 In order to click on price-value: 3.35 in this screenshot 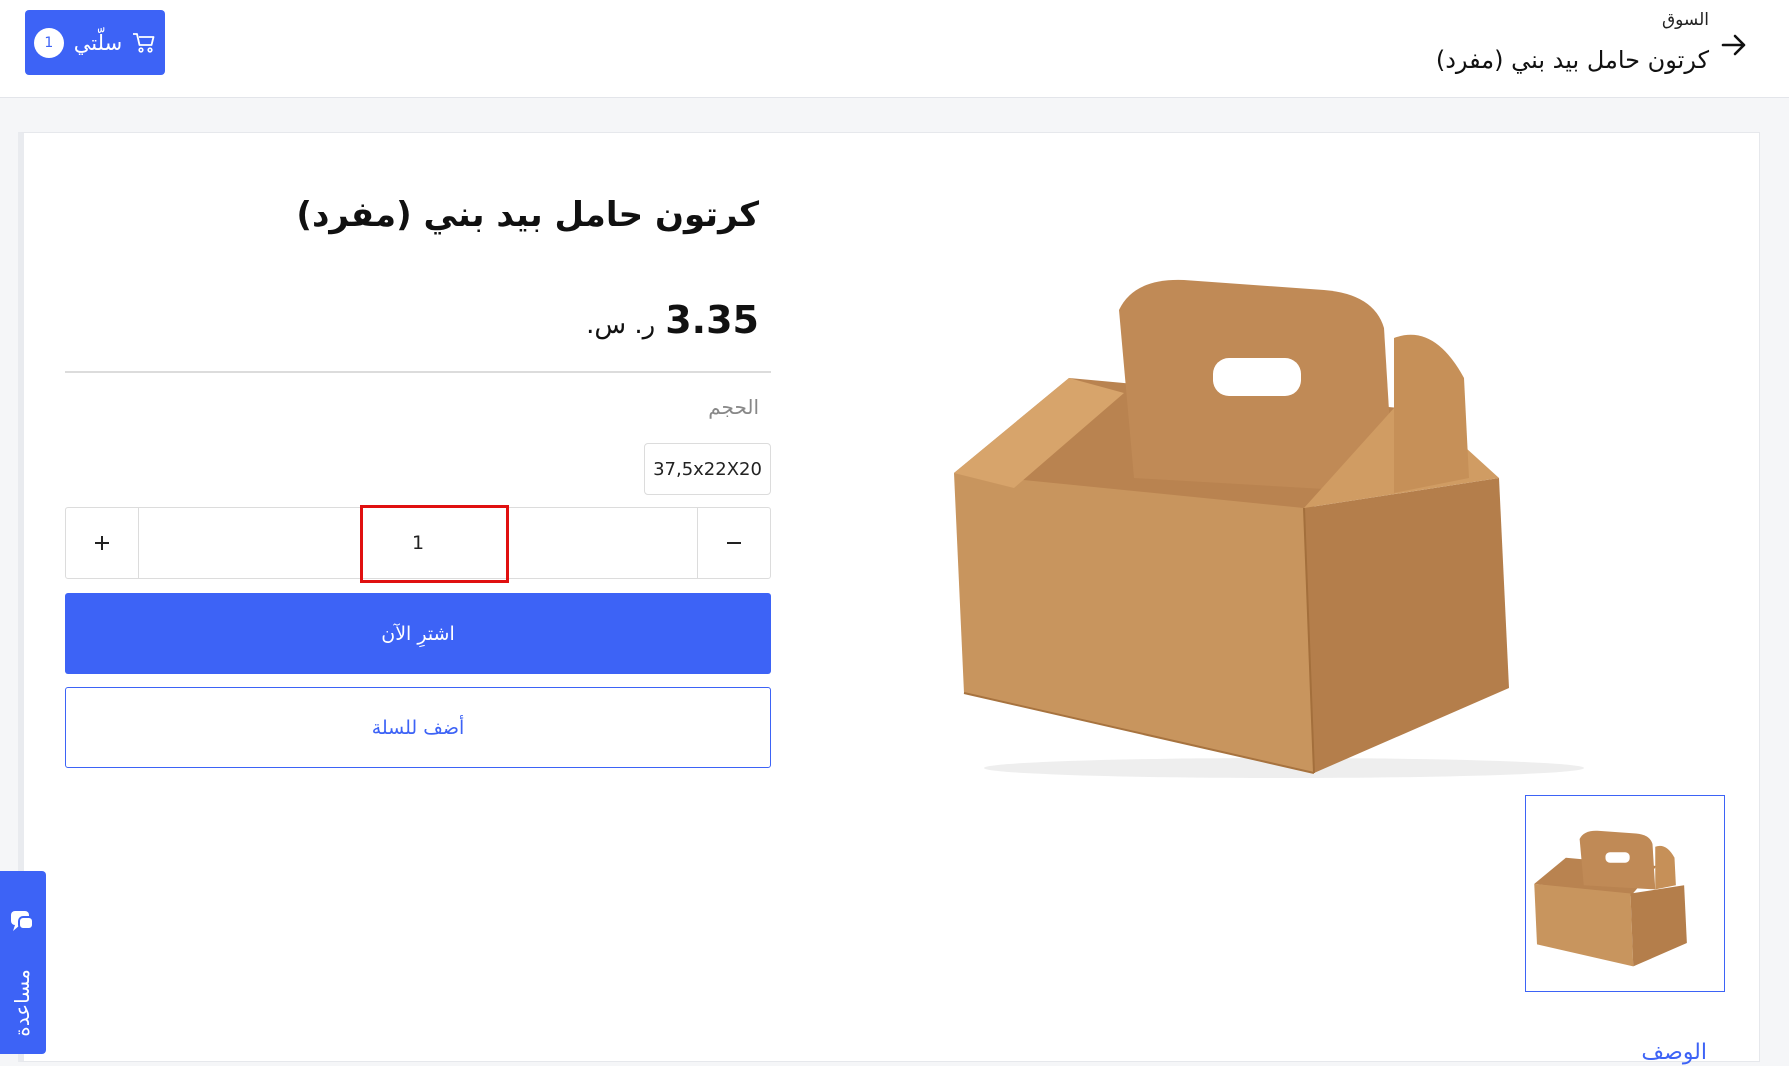, I will do `click(712, 320)`.